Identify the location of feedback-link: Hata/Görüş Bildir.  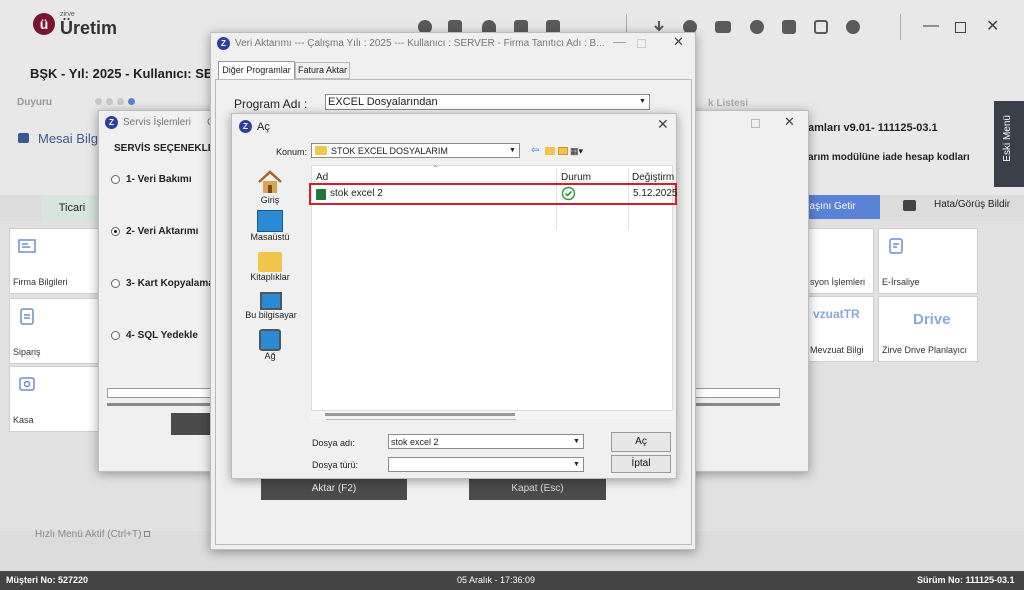
(972, 204).